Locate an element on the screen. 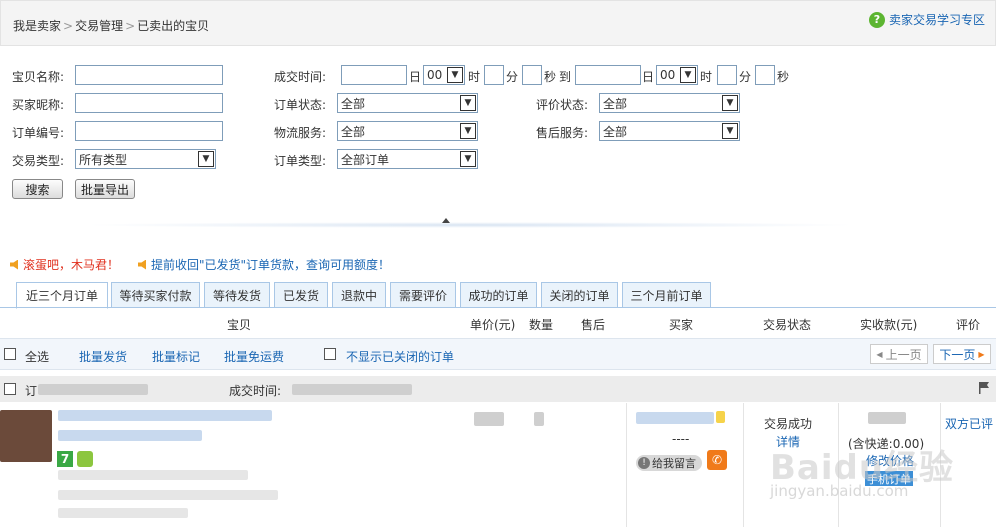 This screenshot has width=1000, height=527. review-status-link: 双方已评 is located at coordinates (969, 423).